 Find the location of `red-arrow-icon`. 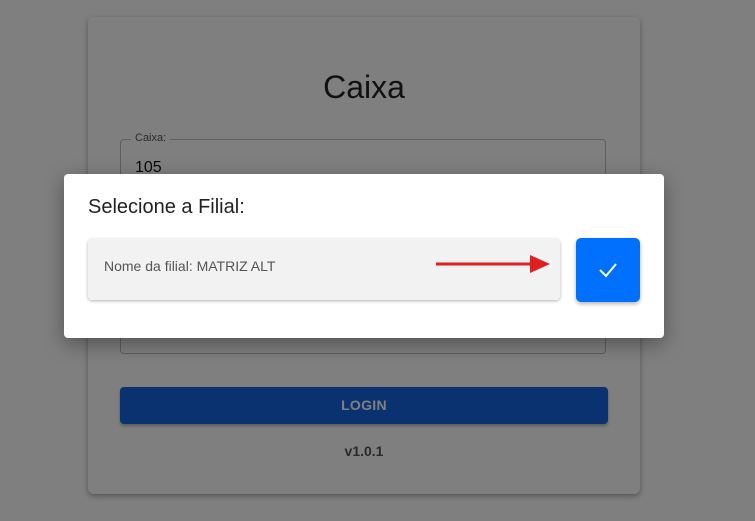

red-arrow-icon is located at coordinates (493, 264).